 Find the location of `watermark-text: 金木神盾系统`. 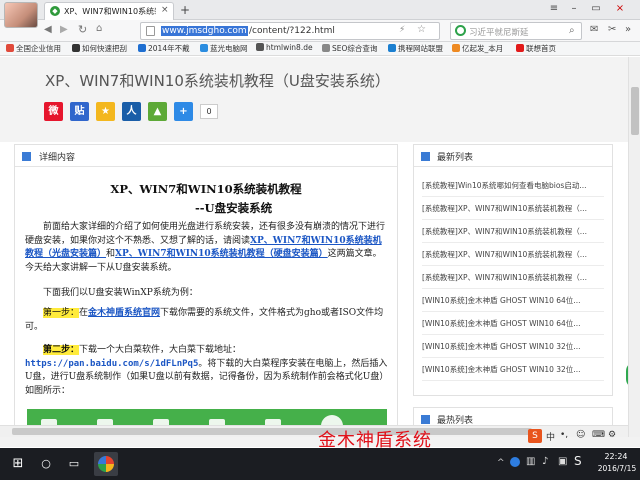

watermark-text: 金木神盾系统 is located at coordinates (375, 440).